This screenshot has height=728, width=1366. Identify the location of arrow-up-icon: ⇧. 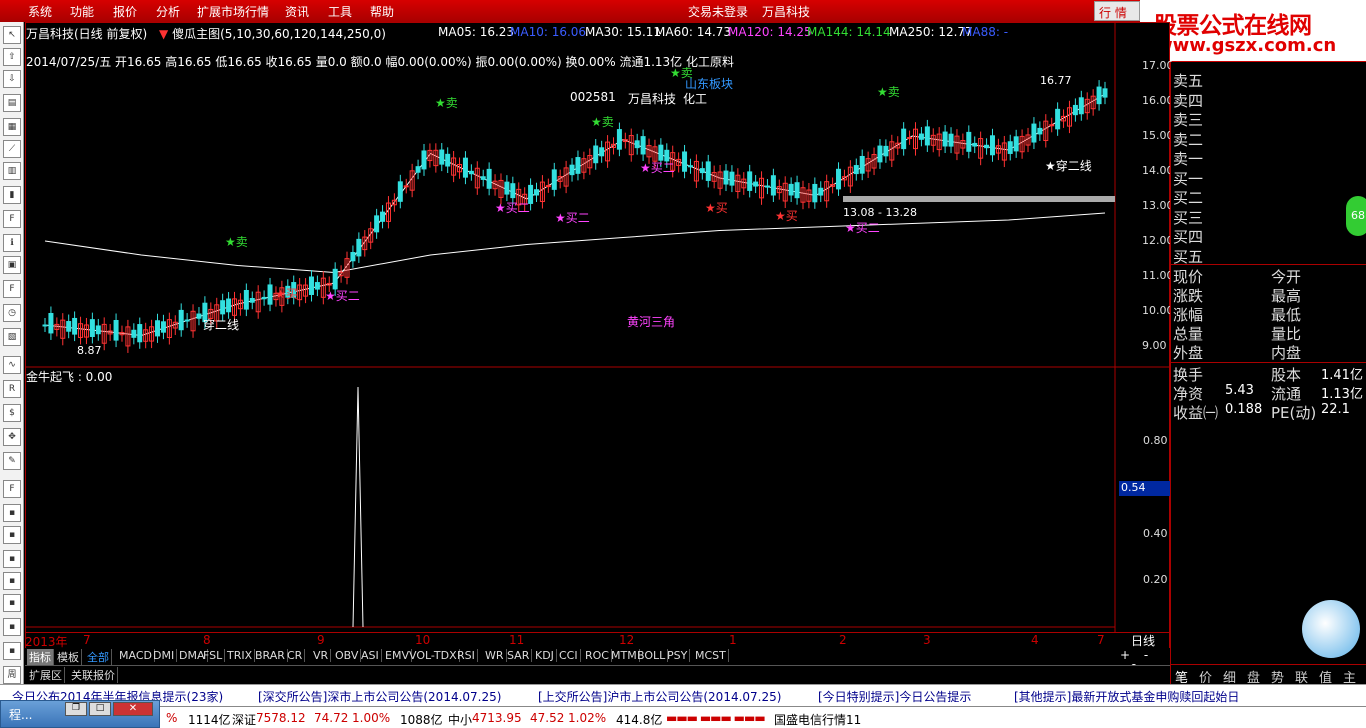
(12, 57).